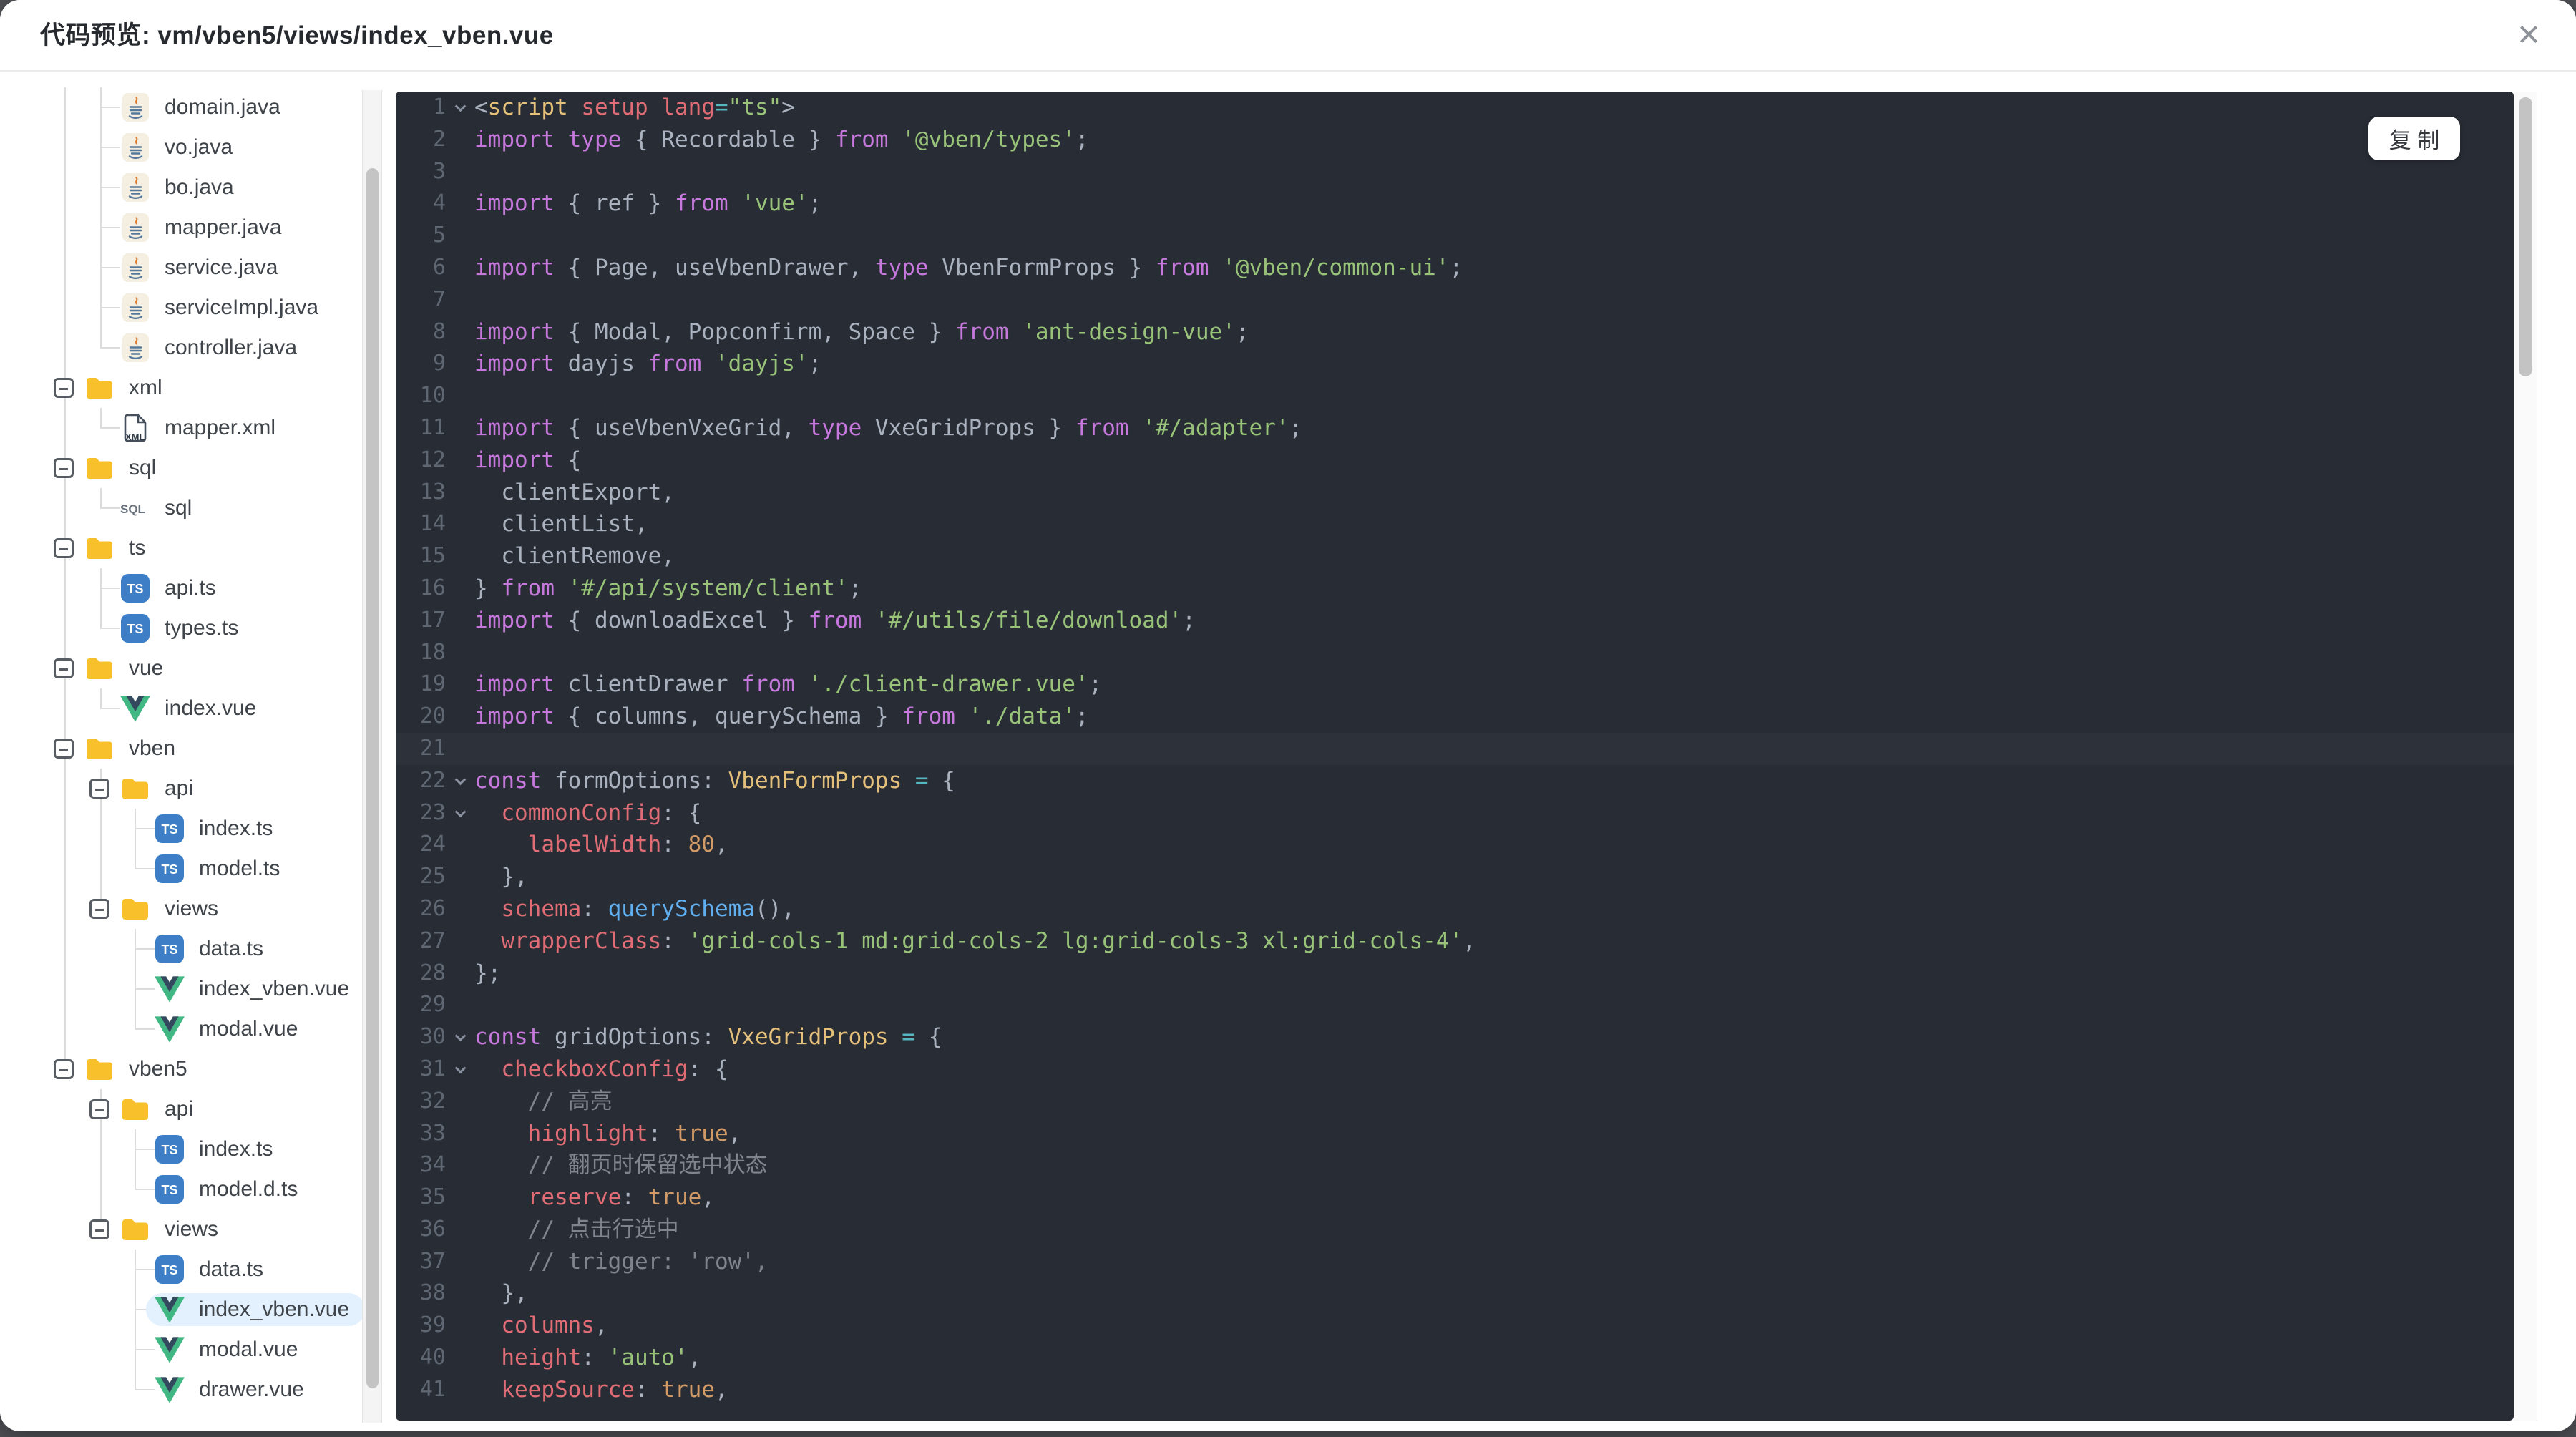 This screenshot has width=2576, height=1437. What do you see at coordinates (198, 749) in the screenshot?
I see `tree-folder-vben: vben` at bounding box center [198, 749].